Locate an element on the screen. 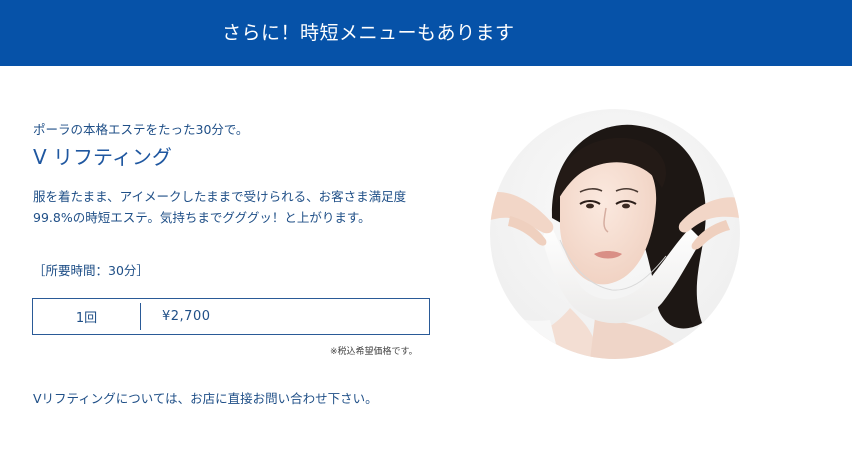 This screenshot has height=472, width=852. price-value-cell: ¥2,700 is located at coordinates (186, 316).